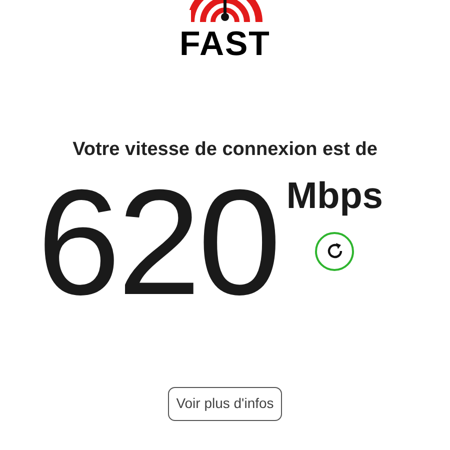 This screenshot has height=450, width=450. Describe the element at coordinates (334, 251) in the screenshot. I see `refresh-button` at that location.